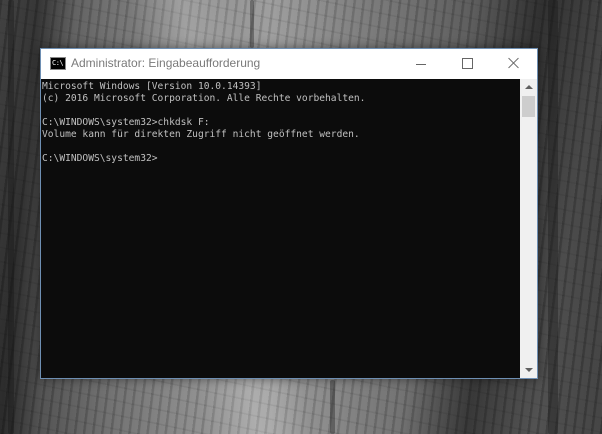 Image resolution: width=602 pixels, height=434 pixels. Describe the element at coordinates (100, 159) in the screenshot. I see `console-prompt-line: C:\WINDOWS\system32>` at that location.